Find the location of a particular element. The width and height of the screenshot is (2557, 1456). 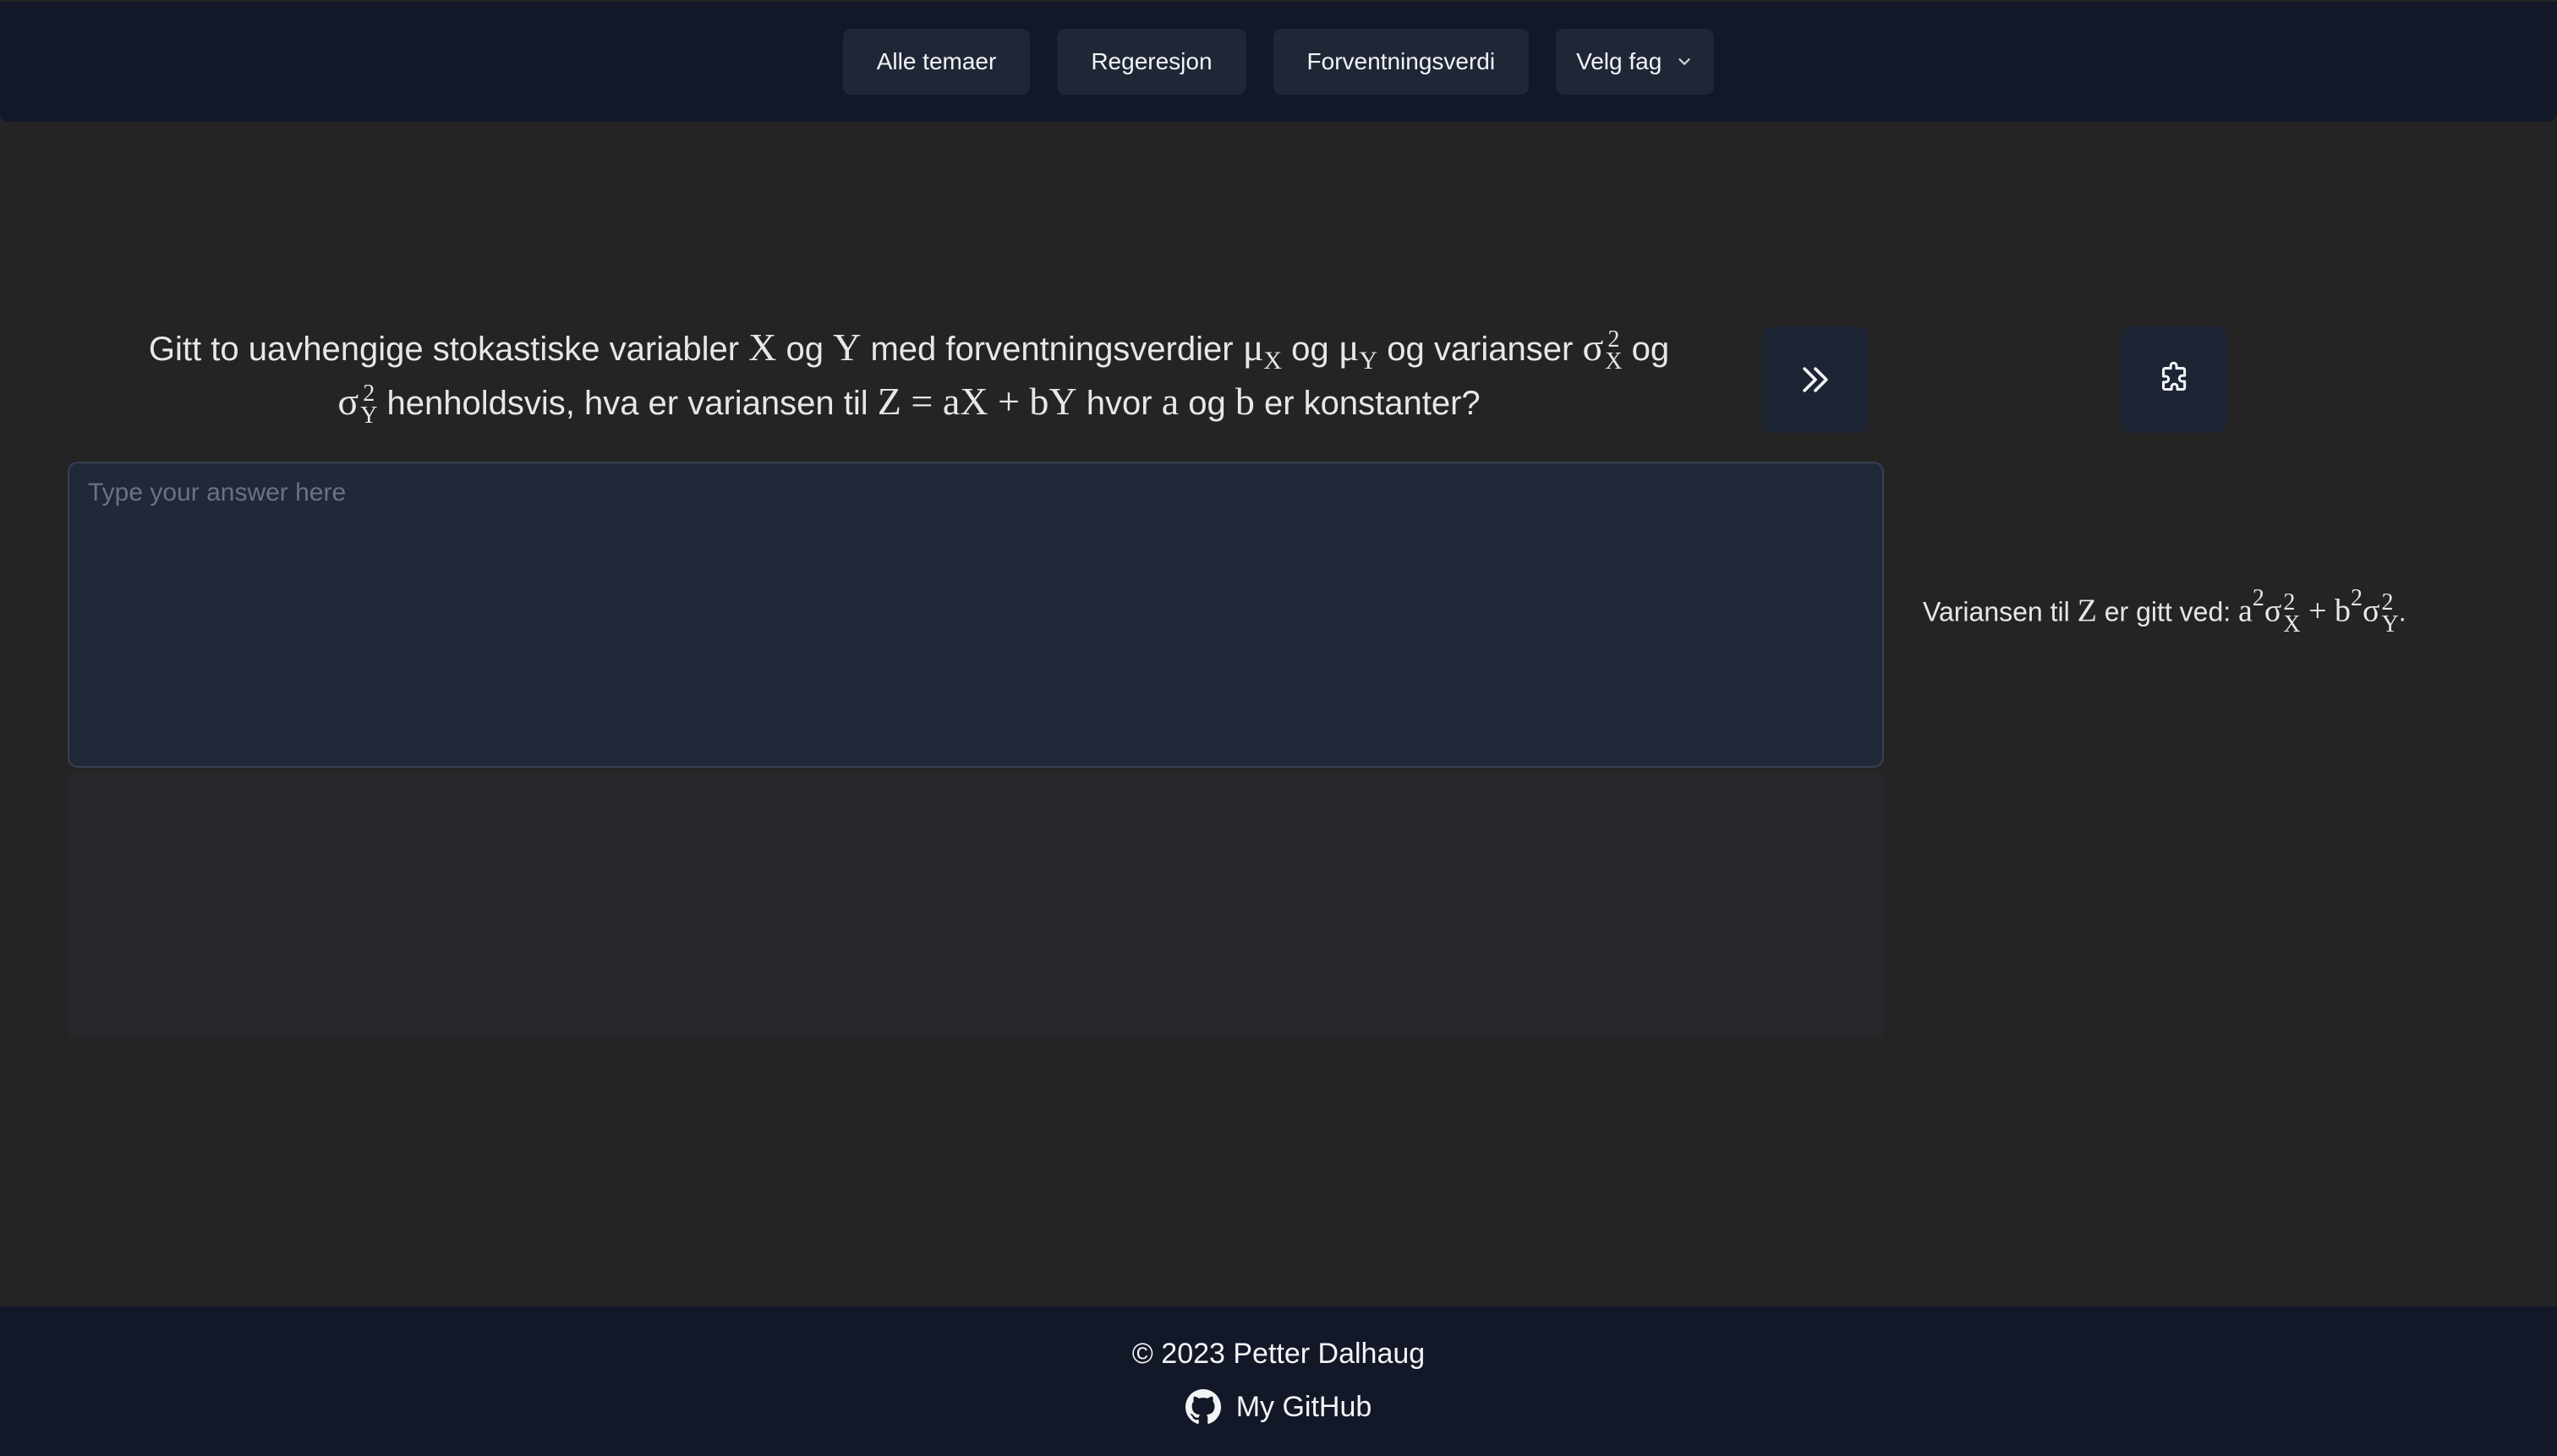

subject-select-label: Velg fag is located at coordinates (1619, 61).